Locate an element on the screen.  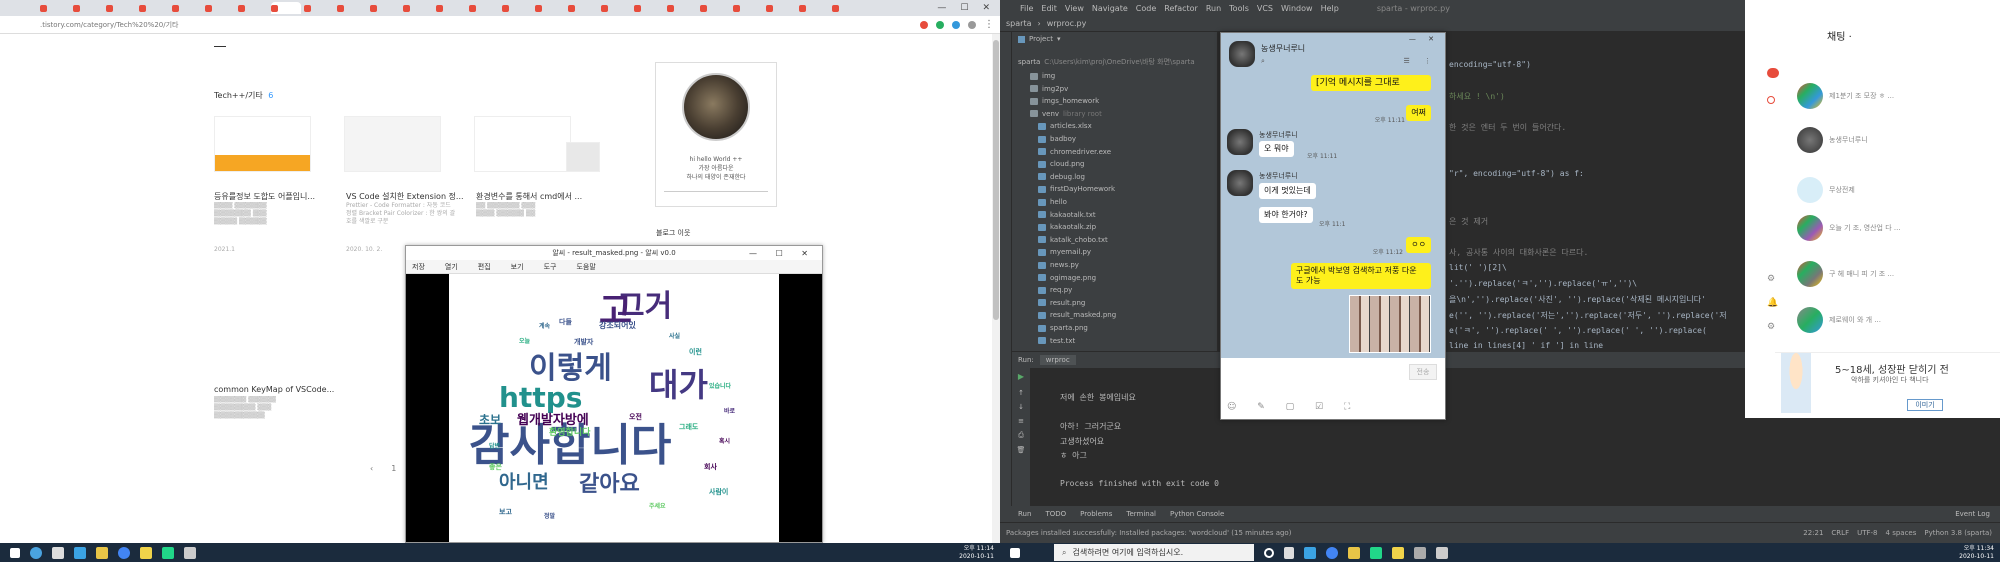
tree-item: debug.log is located at coordinates (1061, 177).